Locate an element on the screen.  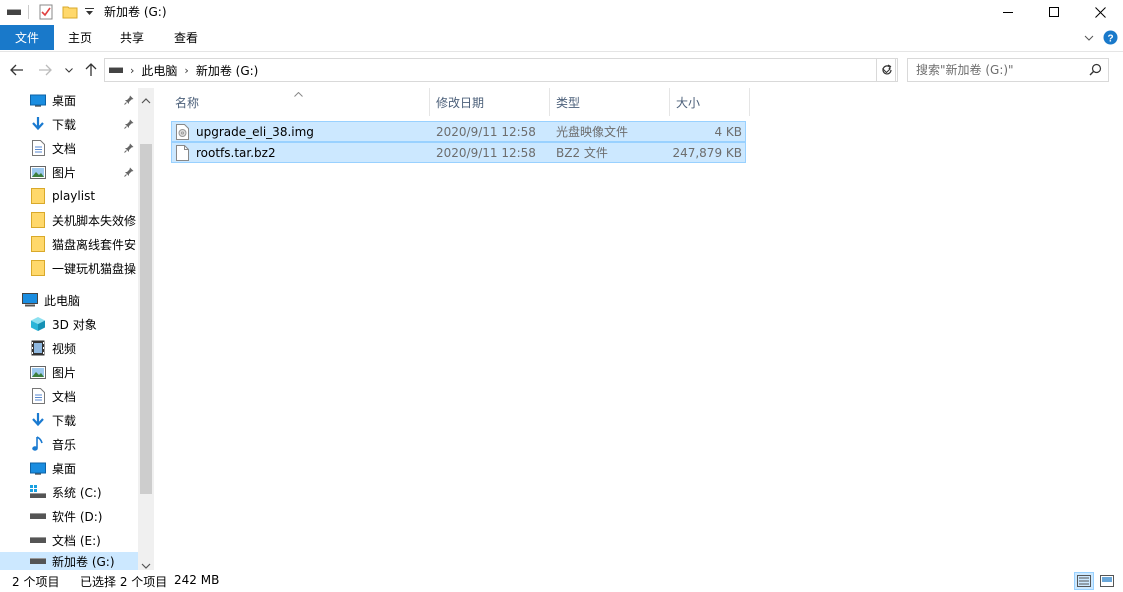
ribbon: 文件 主页 共享 查看 ? is located at coordinates (561, 38).